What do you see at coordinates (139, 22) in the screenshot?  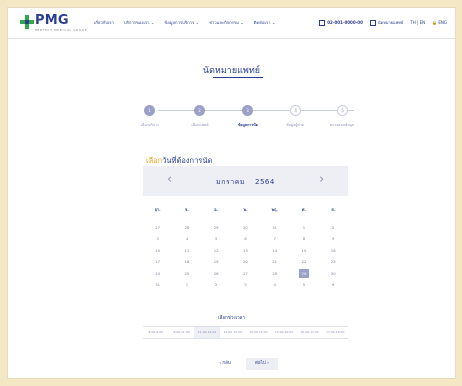 I see `nav-item-services: บริการของเรา ⌄` at bounding box center [139, 22].